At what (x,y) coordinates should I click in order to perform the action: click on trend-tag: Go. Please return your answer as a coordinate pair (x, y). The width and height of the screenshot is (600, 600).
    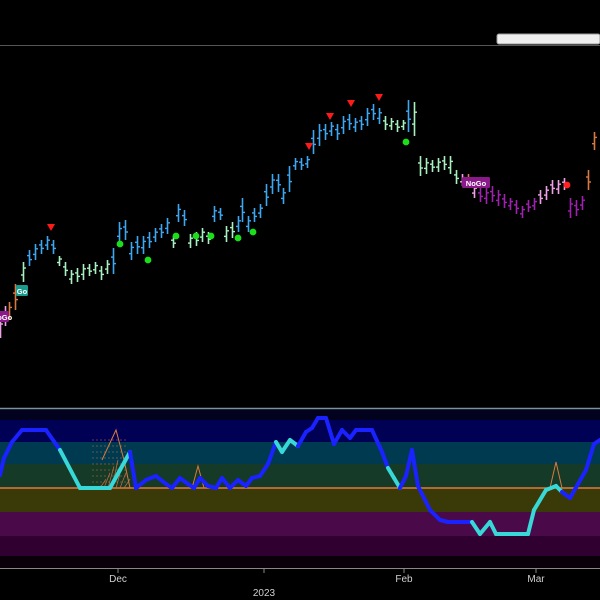
    Looking at the image, I should click on (22, 290).